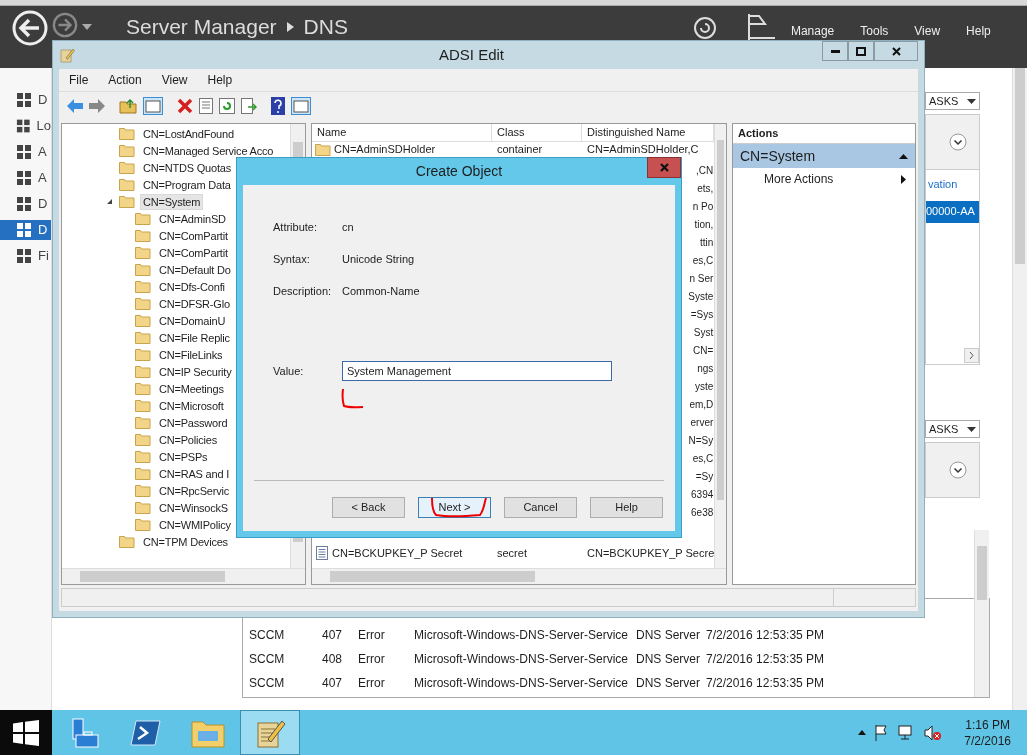 This screenshot has width=1027, height=755. I want to click on forward-icon, so click(65, 25).